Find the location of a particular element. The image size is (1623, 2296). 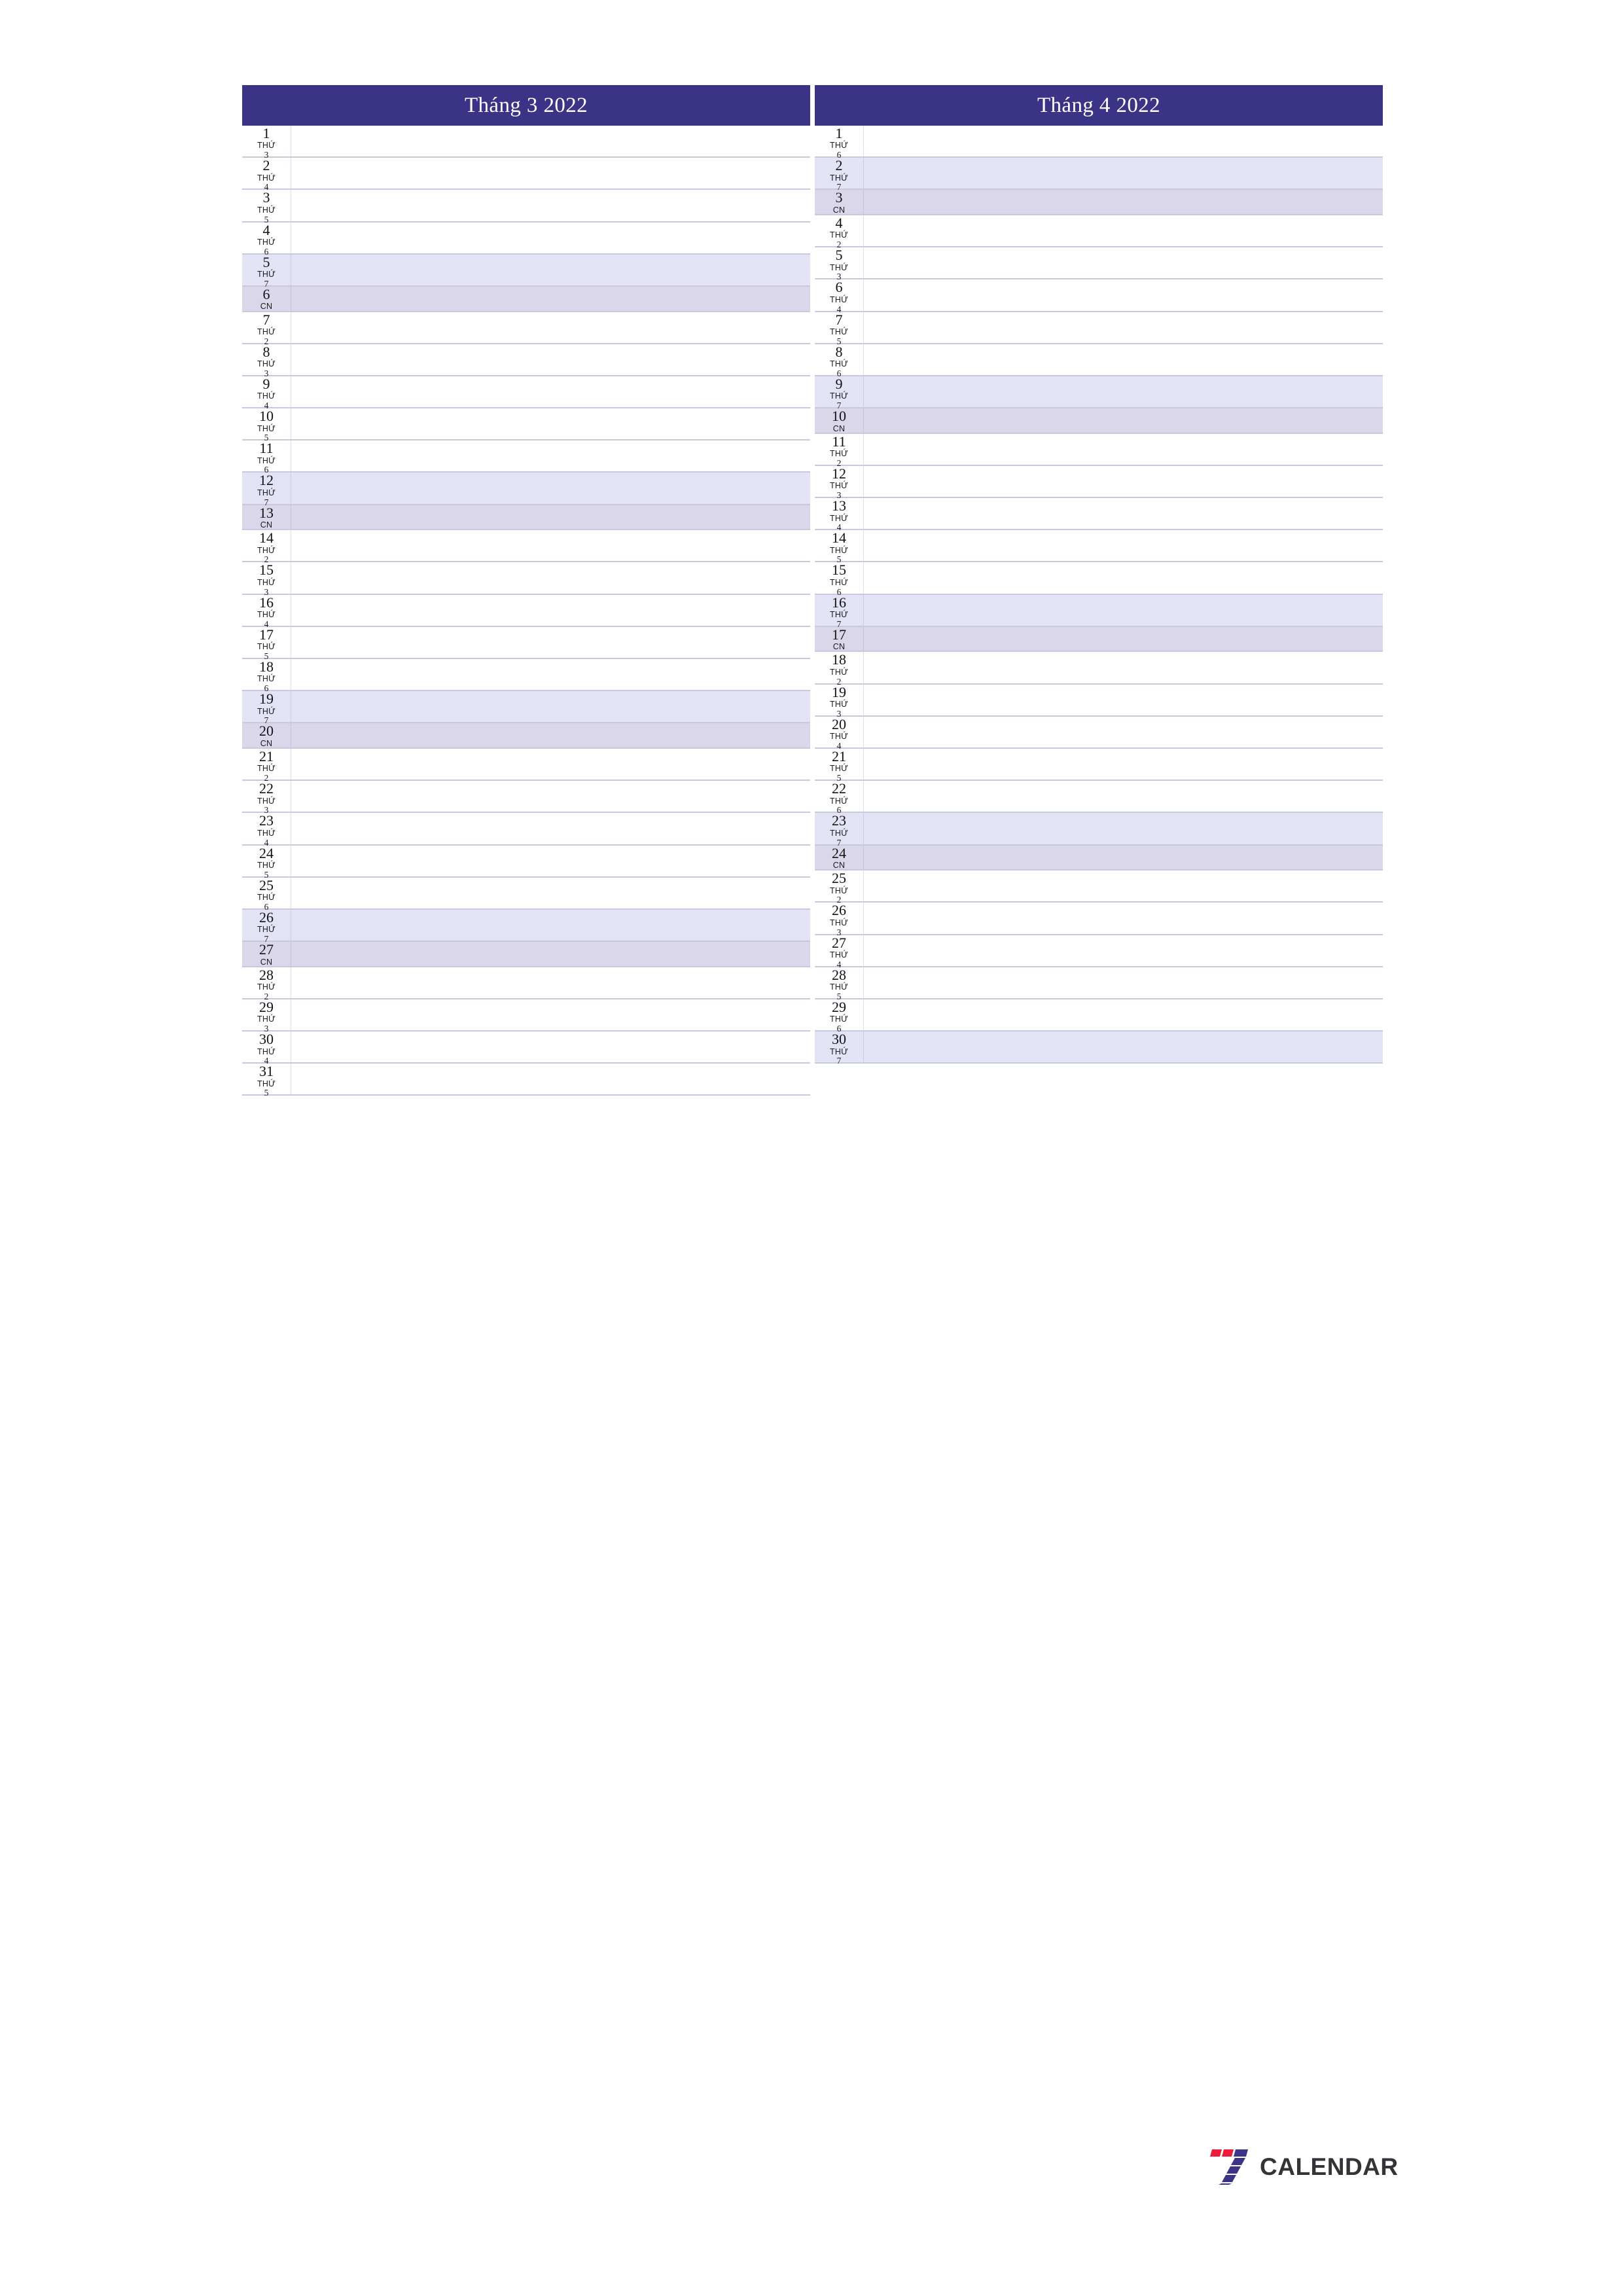

day-row: 26 THỨ 7 is located at coordinates (526, 926).